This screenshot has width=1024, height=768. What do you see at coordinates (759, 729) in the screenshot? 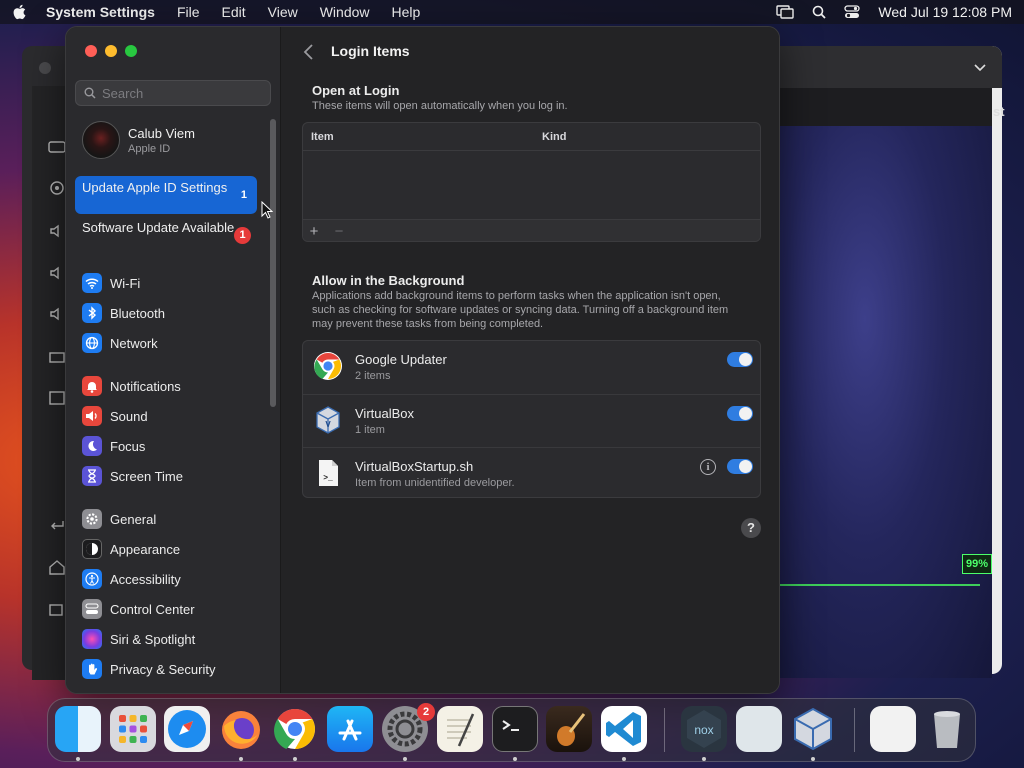
I see `preview-icon` at bounding box center [759, 729].